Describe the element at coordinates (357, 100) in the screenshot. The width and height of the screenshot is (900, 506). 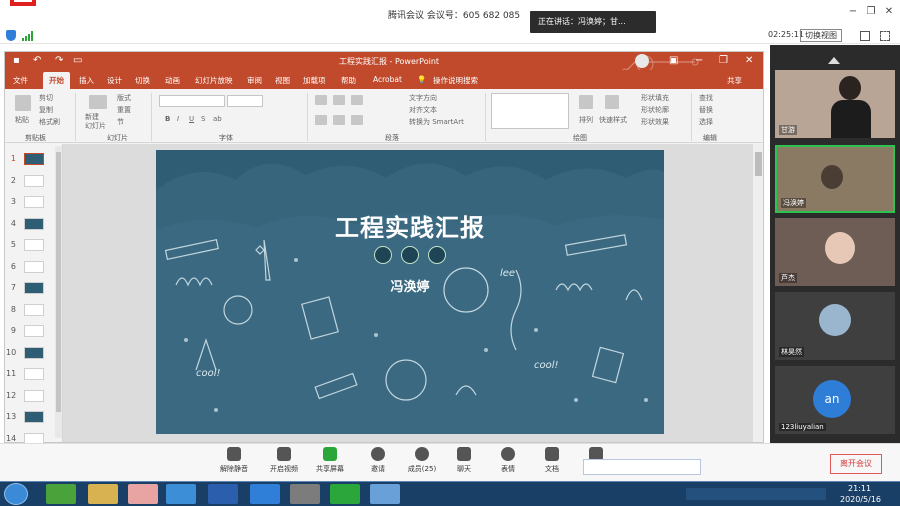
I see `indent-icon` at that location.